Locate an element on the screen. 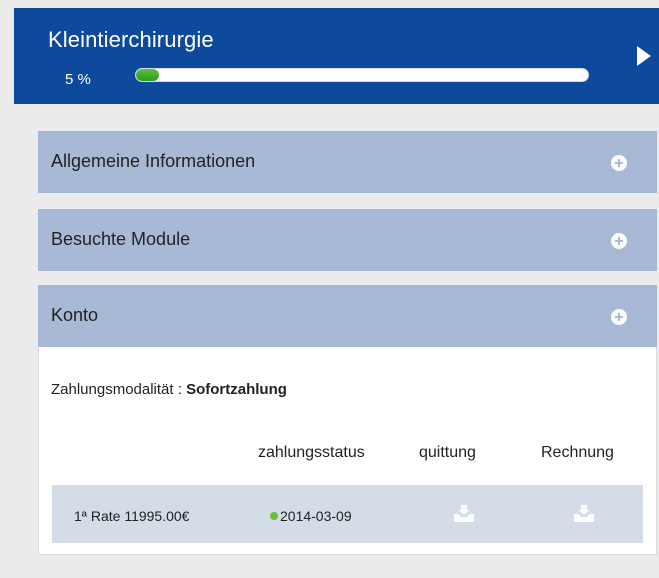  status-dot-icon is located at coordinates (274, 516).